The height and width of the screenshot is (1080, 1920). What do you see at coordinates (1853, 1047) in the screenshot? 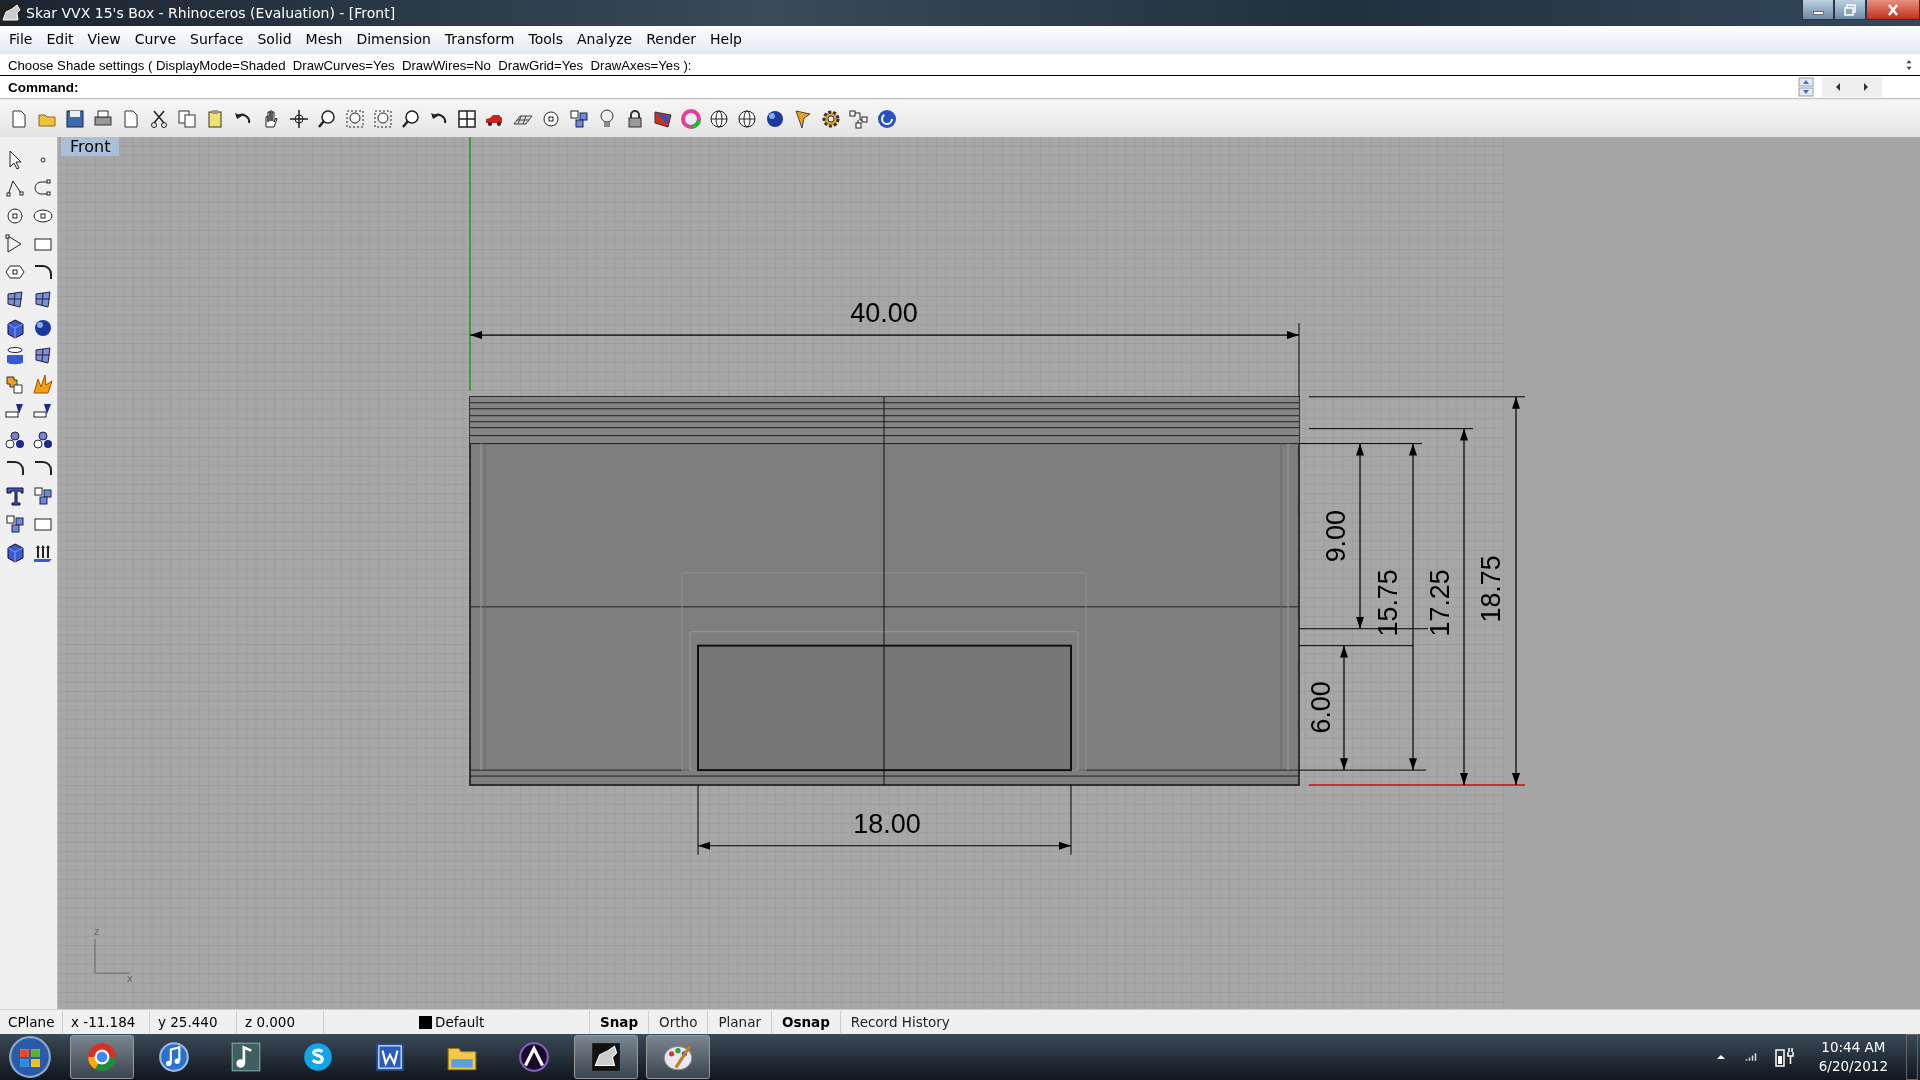
I see `clock-time: 10:44 AM` at bounding box center [1853, 1047].